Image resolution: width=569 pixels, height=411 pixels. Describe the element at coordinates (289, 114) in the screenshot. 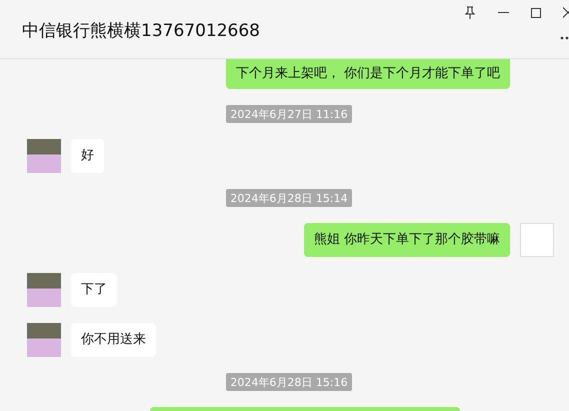

I see `timestamp: 2024年6月27日 11:16` at that location.